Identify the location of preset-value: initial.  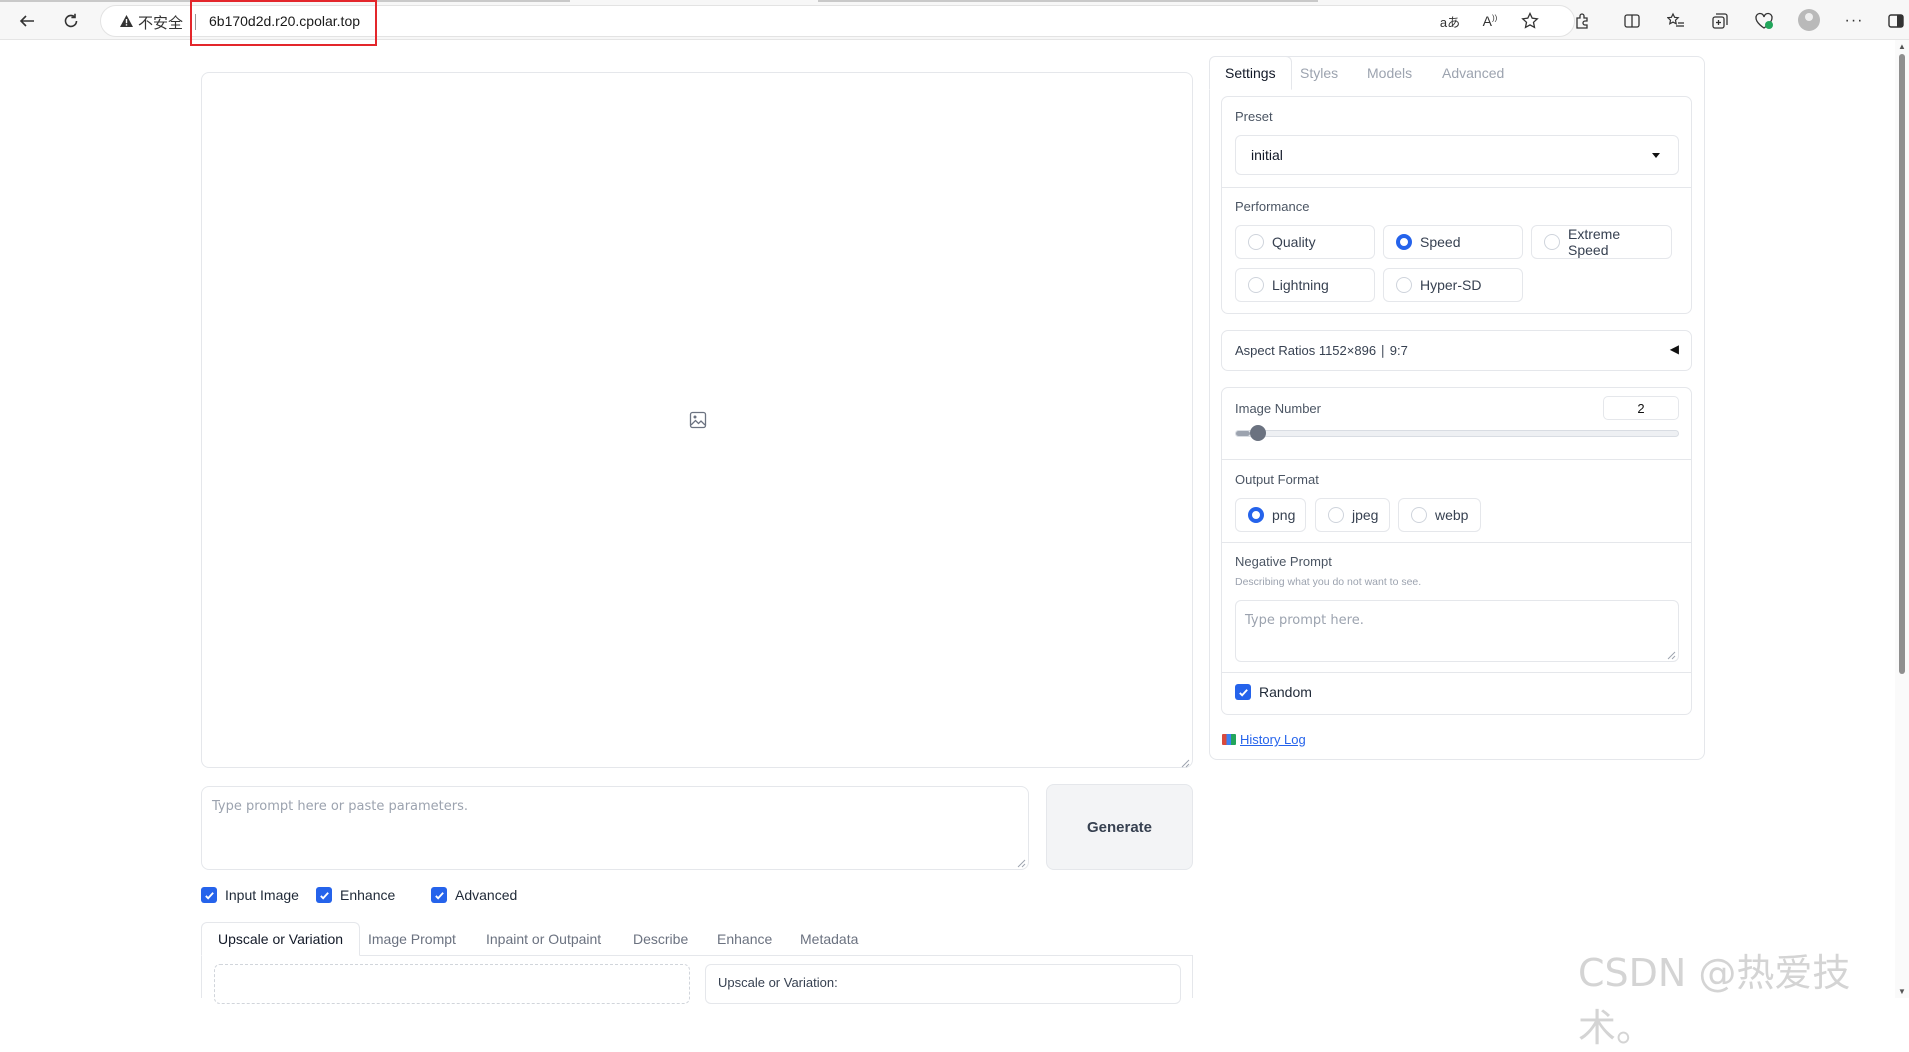
(1267, 155).